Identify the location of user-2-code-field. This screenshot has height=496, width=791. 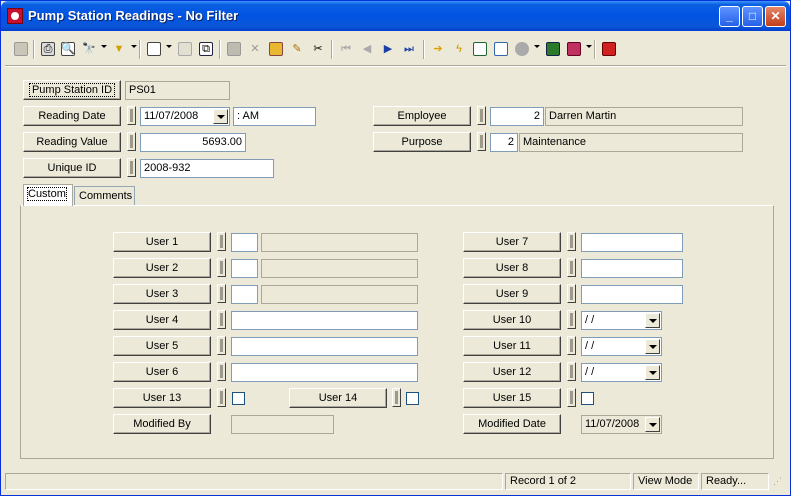
(244, 268).